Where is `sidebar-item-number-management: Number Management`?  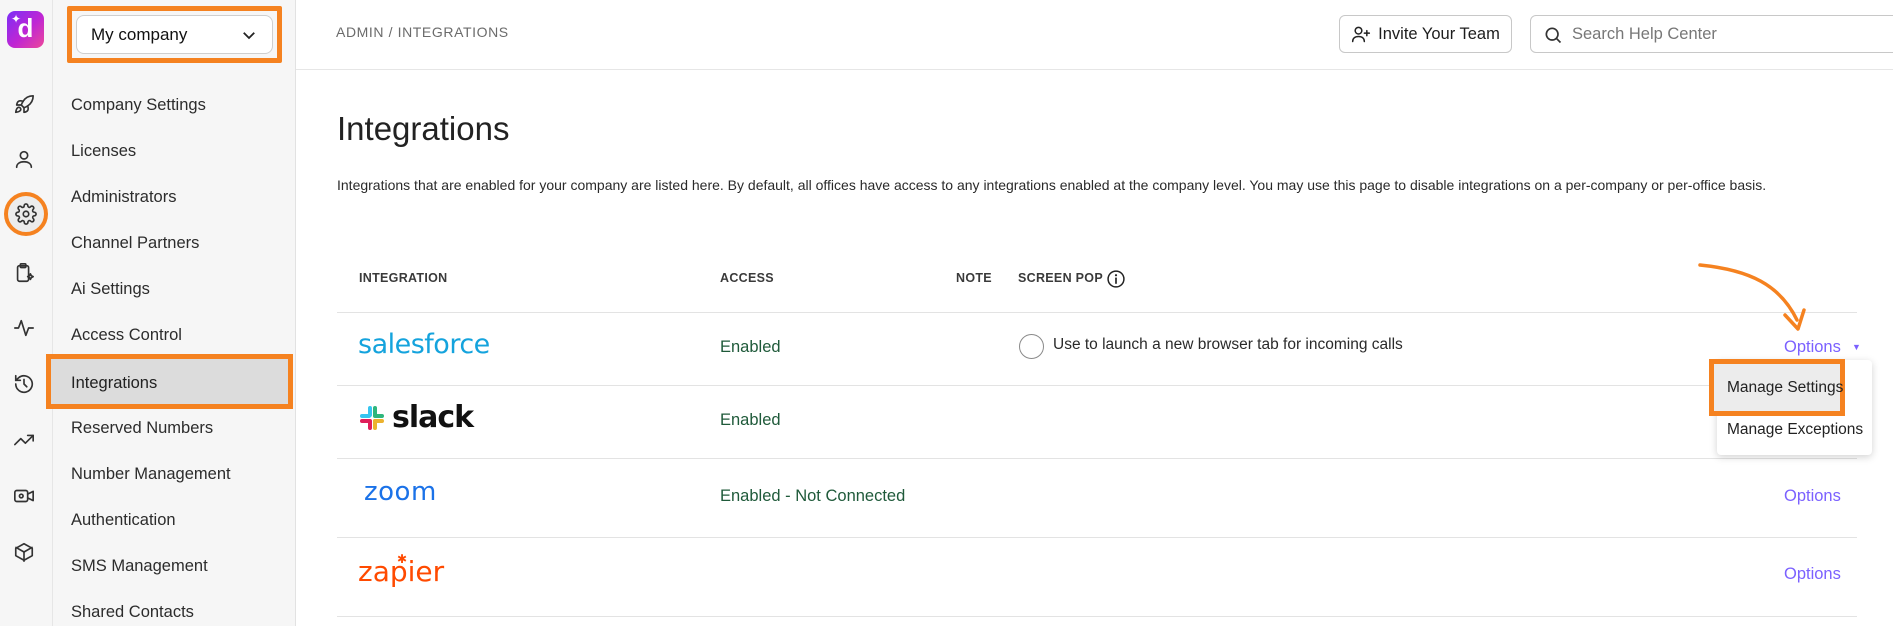
sidebar-item-number-management: Number Management is located at coordinates (151, 474).